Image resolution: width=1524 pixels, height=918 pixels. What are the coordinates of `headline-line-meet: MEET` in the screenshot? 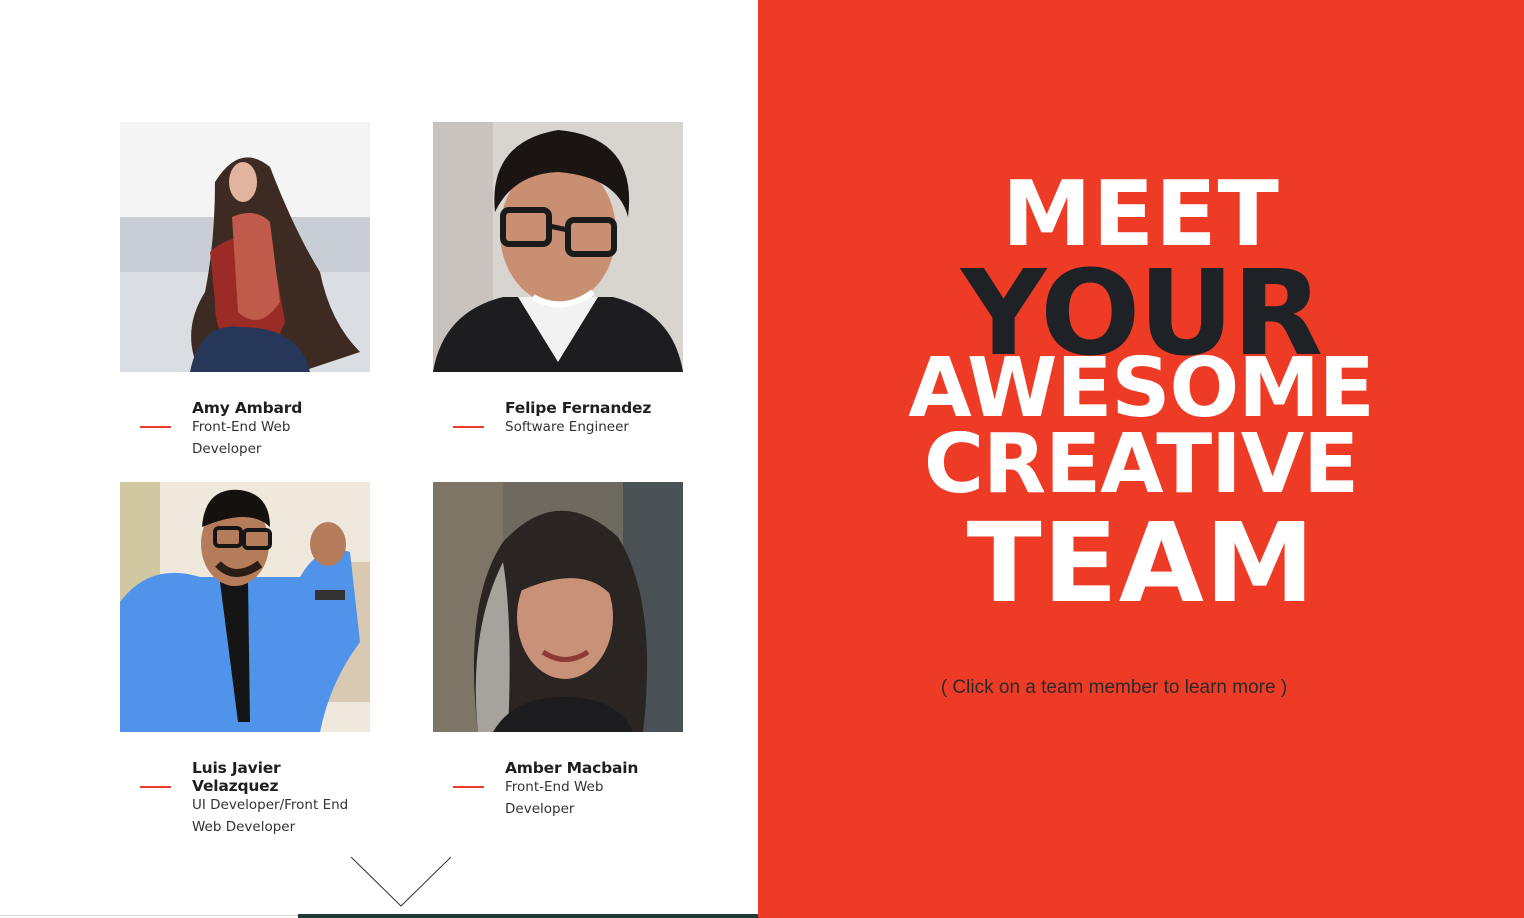 It's located at (1141, 214).